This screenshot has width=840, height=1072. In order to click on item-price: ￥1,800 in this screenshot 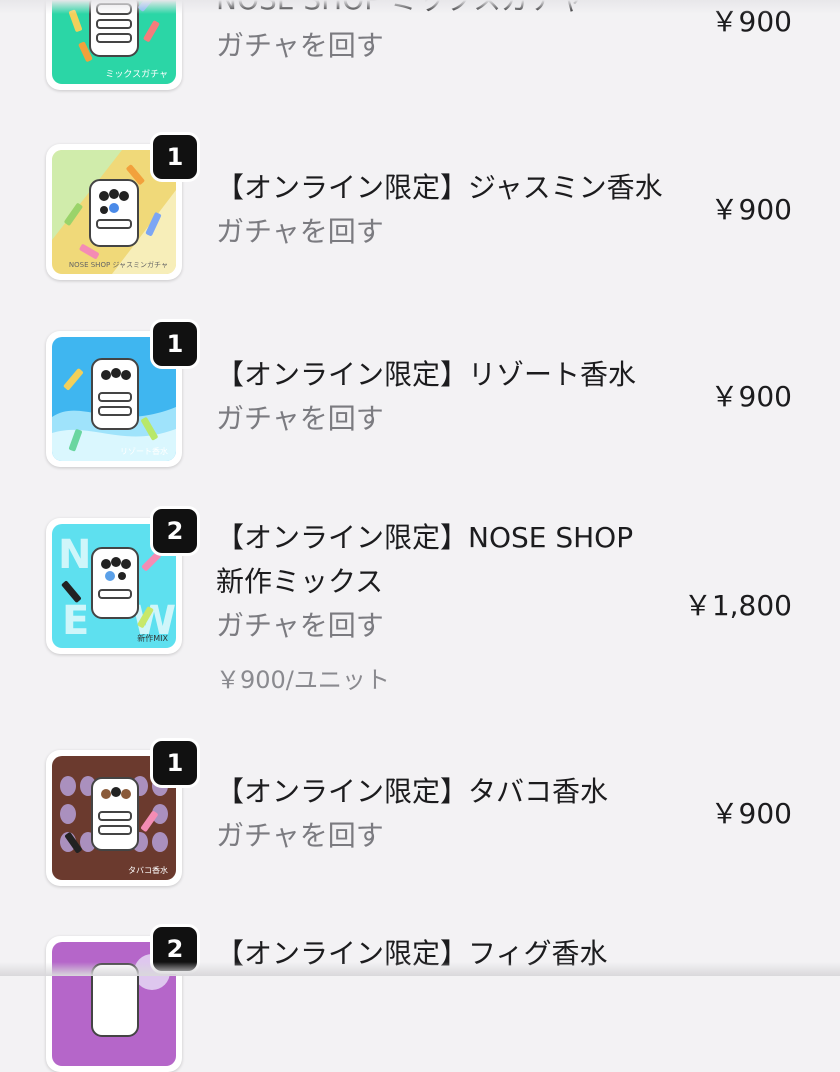, I will do `click(737, 605)`.